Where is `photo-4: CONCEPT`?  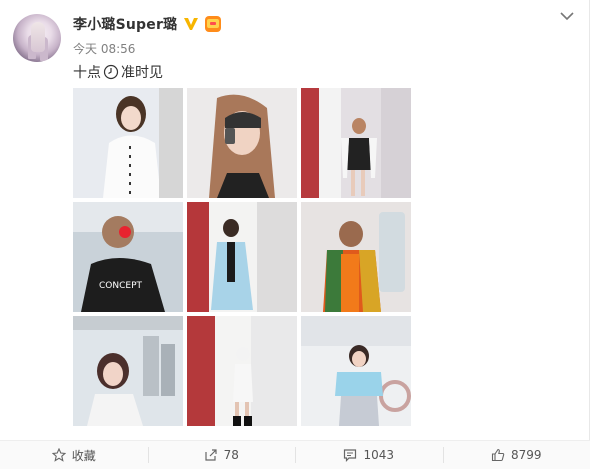 photo-4: CONCEPT is located at coordinates (128, 257).